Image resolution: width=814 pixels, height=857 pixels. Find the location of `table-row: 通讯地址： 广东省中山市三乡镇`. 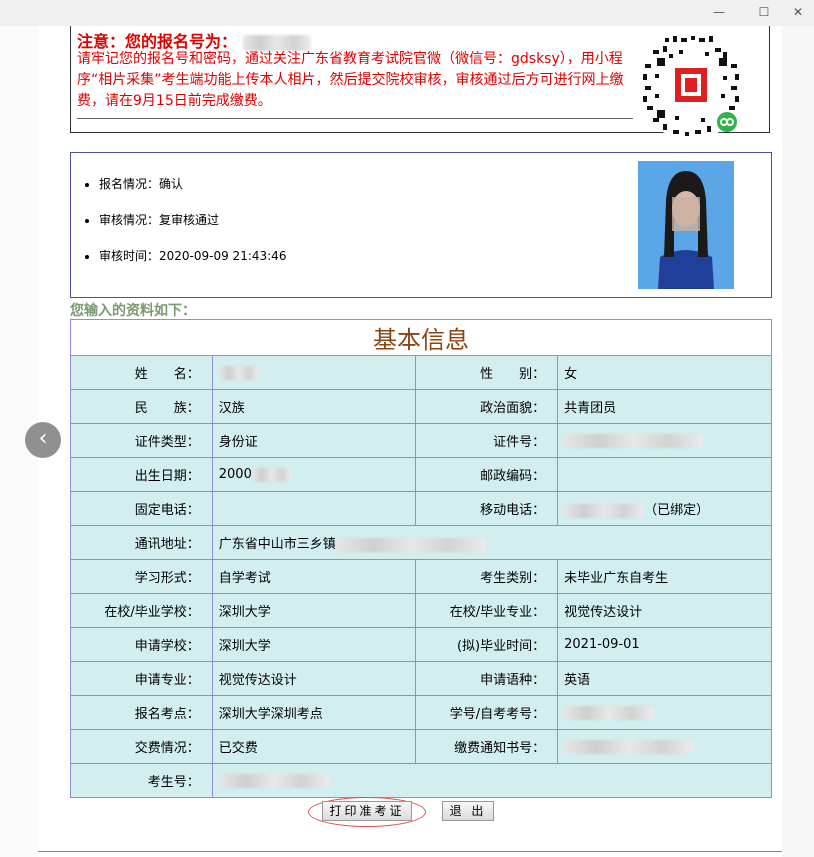

table-row: 通讯地址： 广东省中山市三乡镇 is located at coordinates (421, 542).